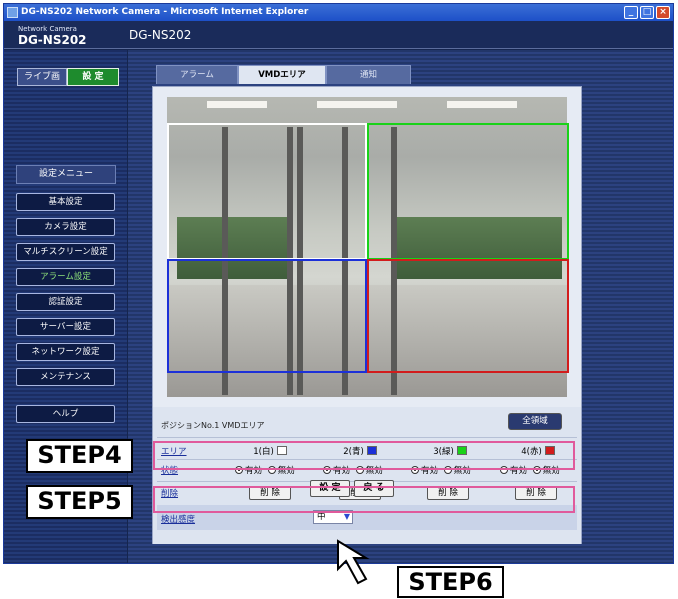  What do you see at coordinates (12, 12) in the screenshot?
I see `ie-app-icon` at bounding box center [12, 12].